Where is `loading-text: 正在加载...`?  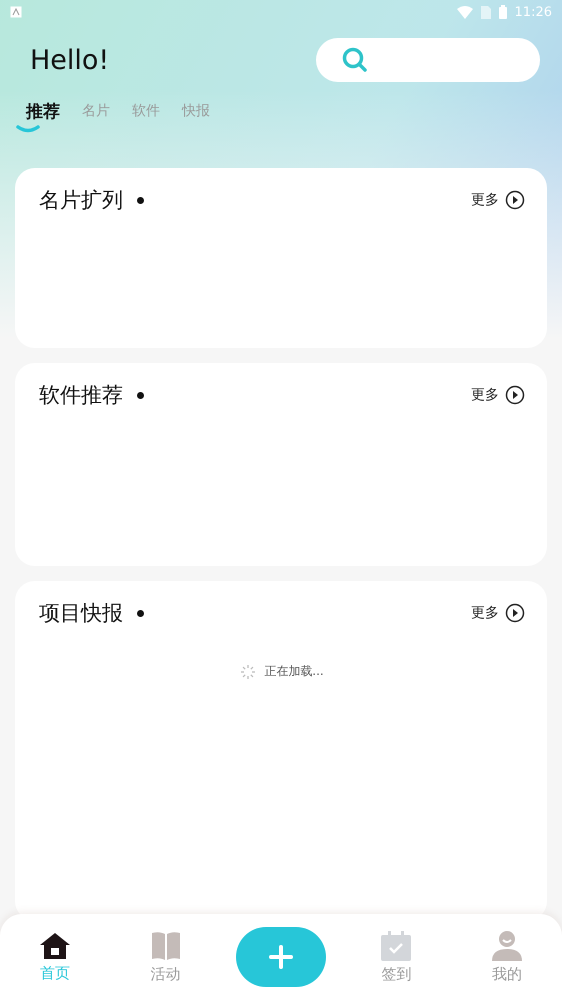 loading-text: 正在加载... is located at coordinates (294, 671).